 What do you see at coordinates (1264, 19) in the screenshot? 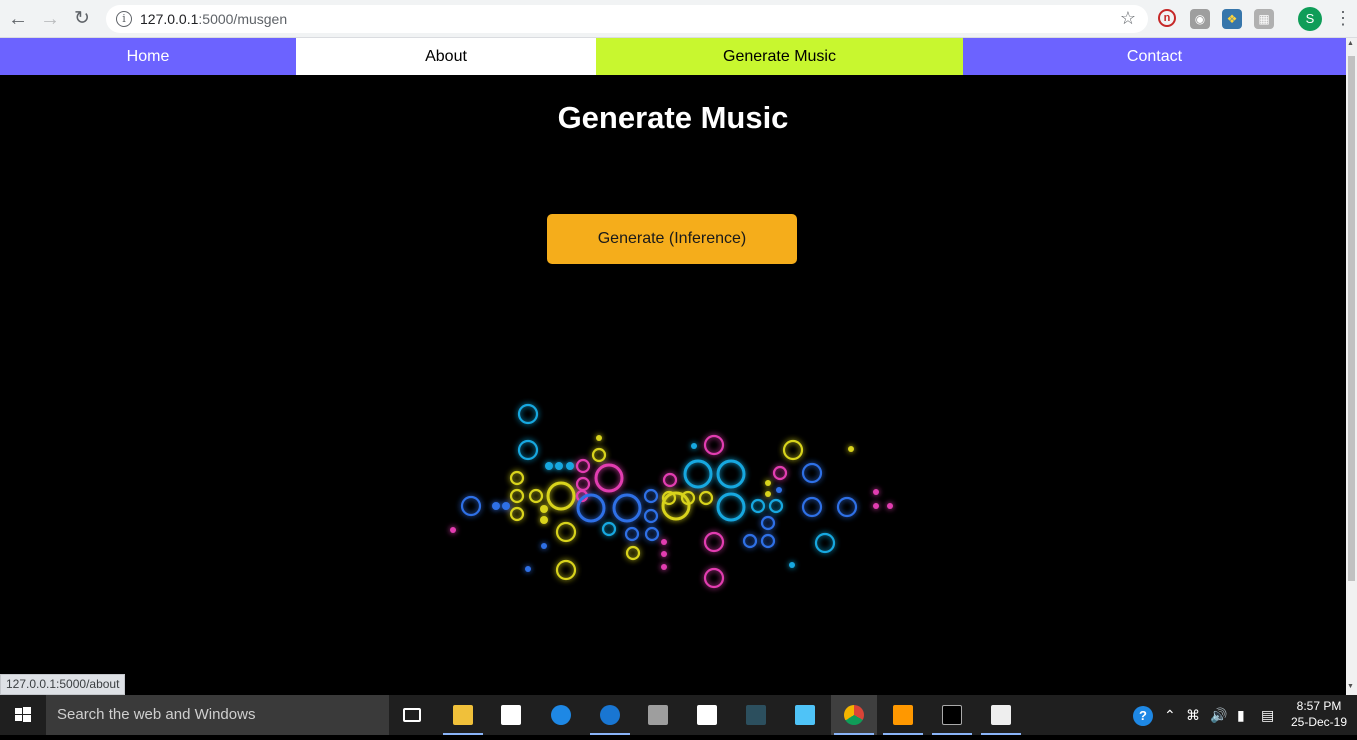
I see `extension-gray-icon: ▦` at bounding box center [1264, 19].